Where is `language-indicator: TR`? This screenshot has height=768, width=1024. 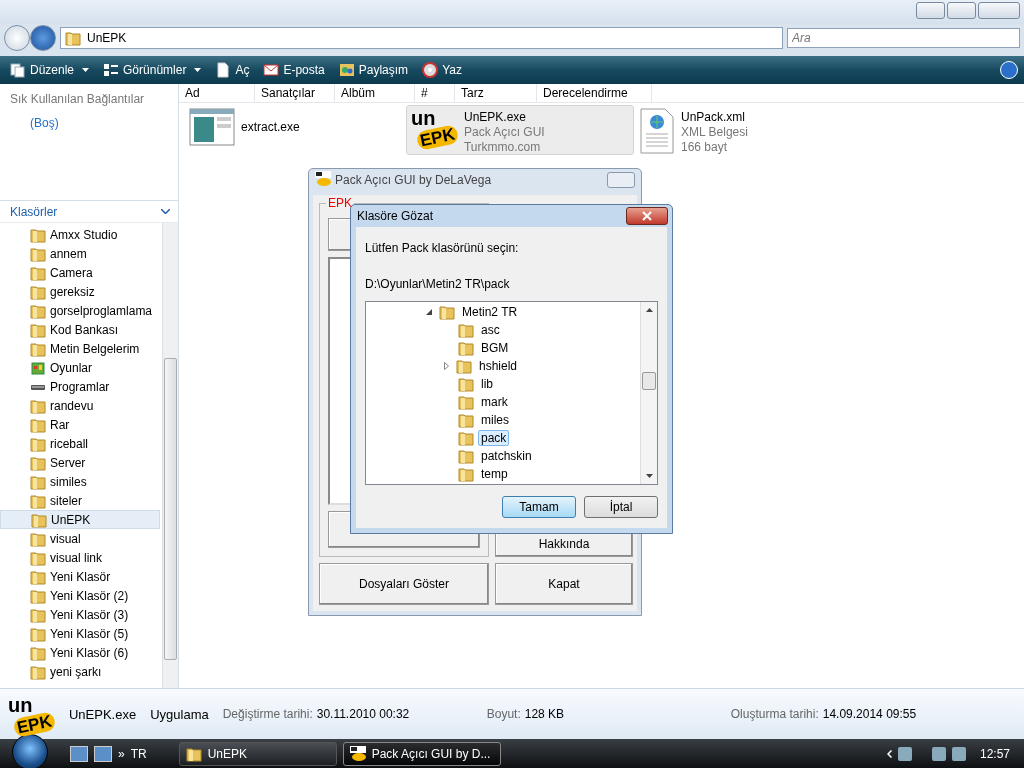 language-indicator: TR is located at coordinates (138, 754).